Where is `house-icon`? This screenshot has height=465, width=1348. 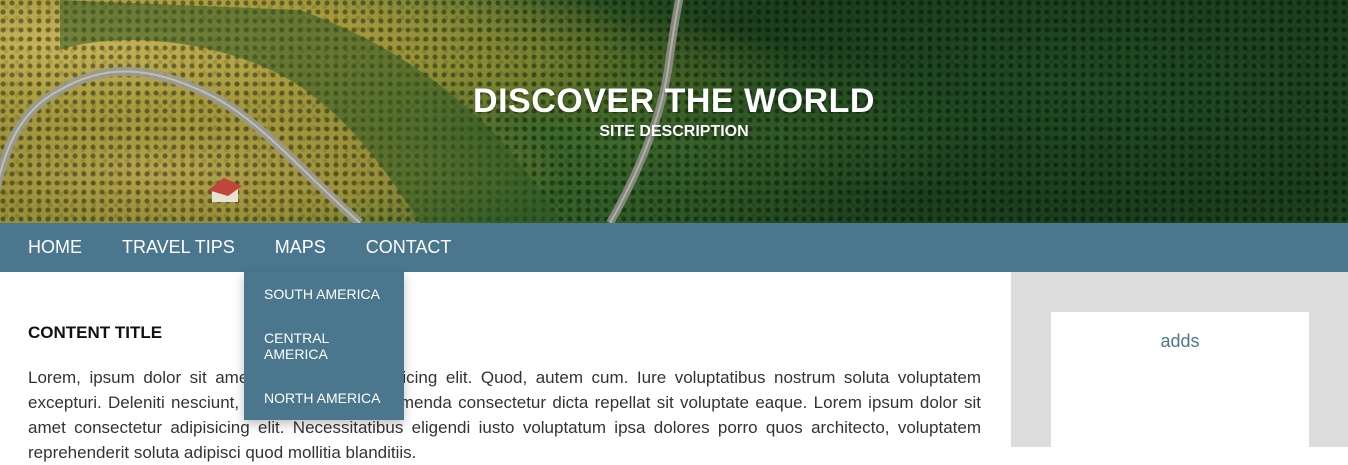 house-icon is located at coordinates (225, 190).